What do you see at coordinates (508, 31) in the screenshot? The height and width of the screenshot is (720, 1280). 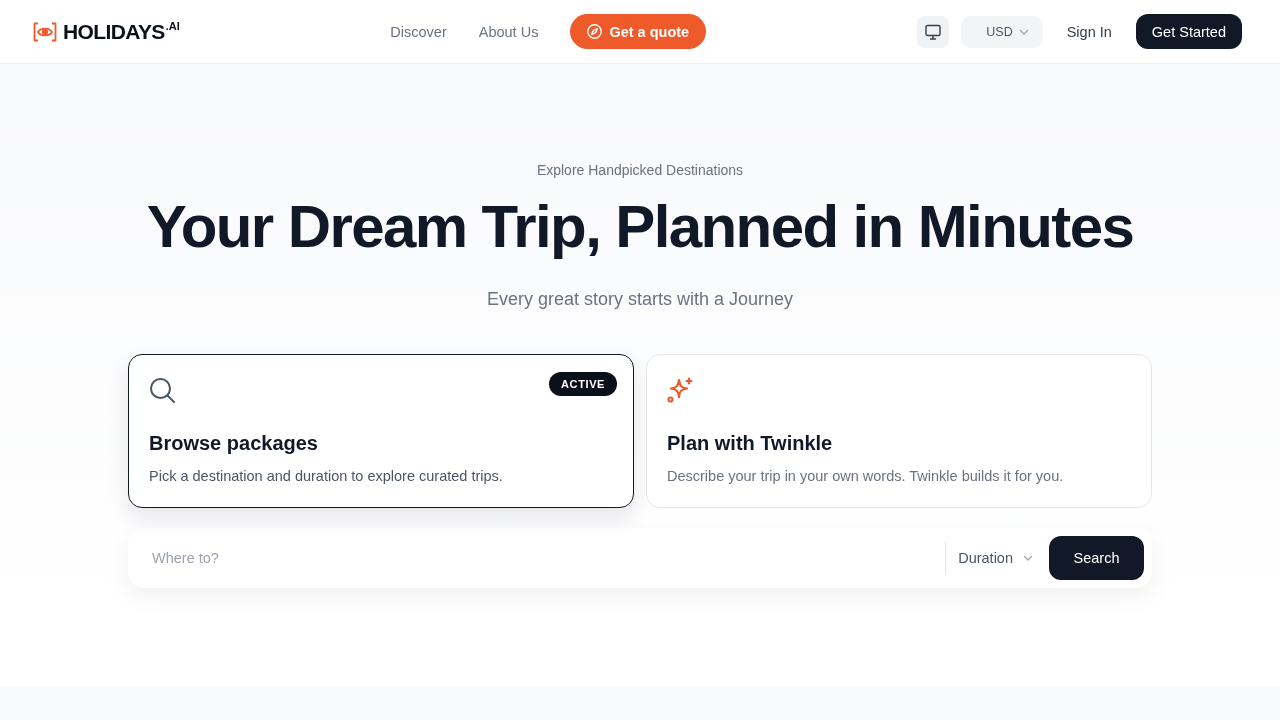 I see `nav-link: About Us` at bounding box center [508, 31].